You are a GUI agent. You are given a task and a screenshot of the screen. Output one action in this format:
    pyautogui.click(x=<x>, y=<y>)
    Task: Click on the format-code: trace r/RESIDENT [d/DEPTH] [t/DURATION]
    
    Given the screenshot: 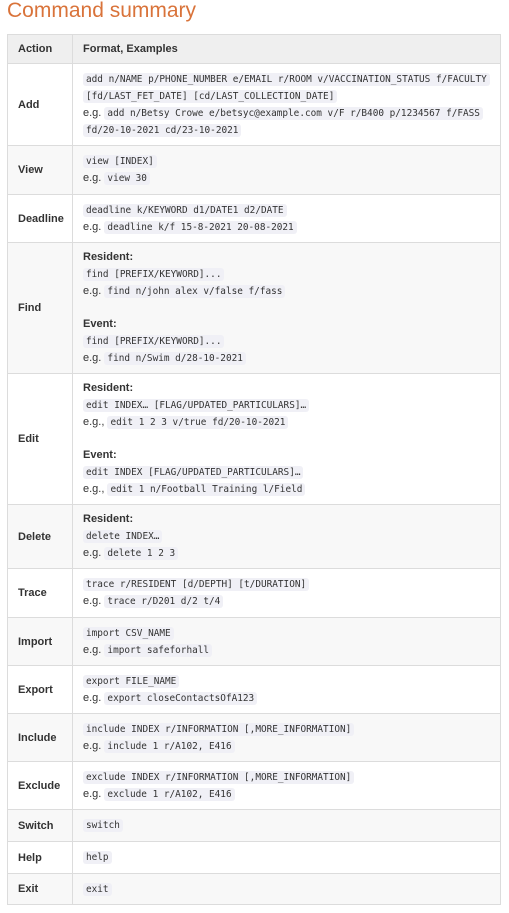 What is the action you would take?
    pyautogui.click(x=196, y=584)
    